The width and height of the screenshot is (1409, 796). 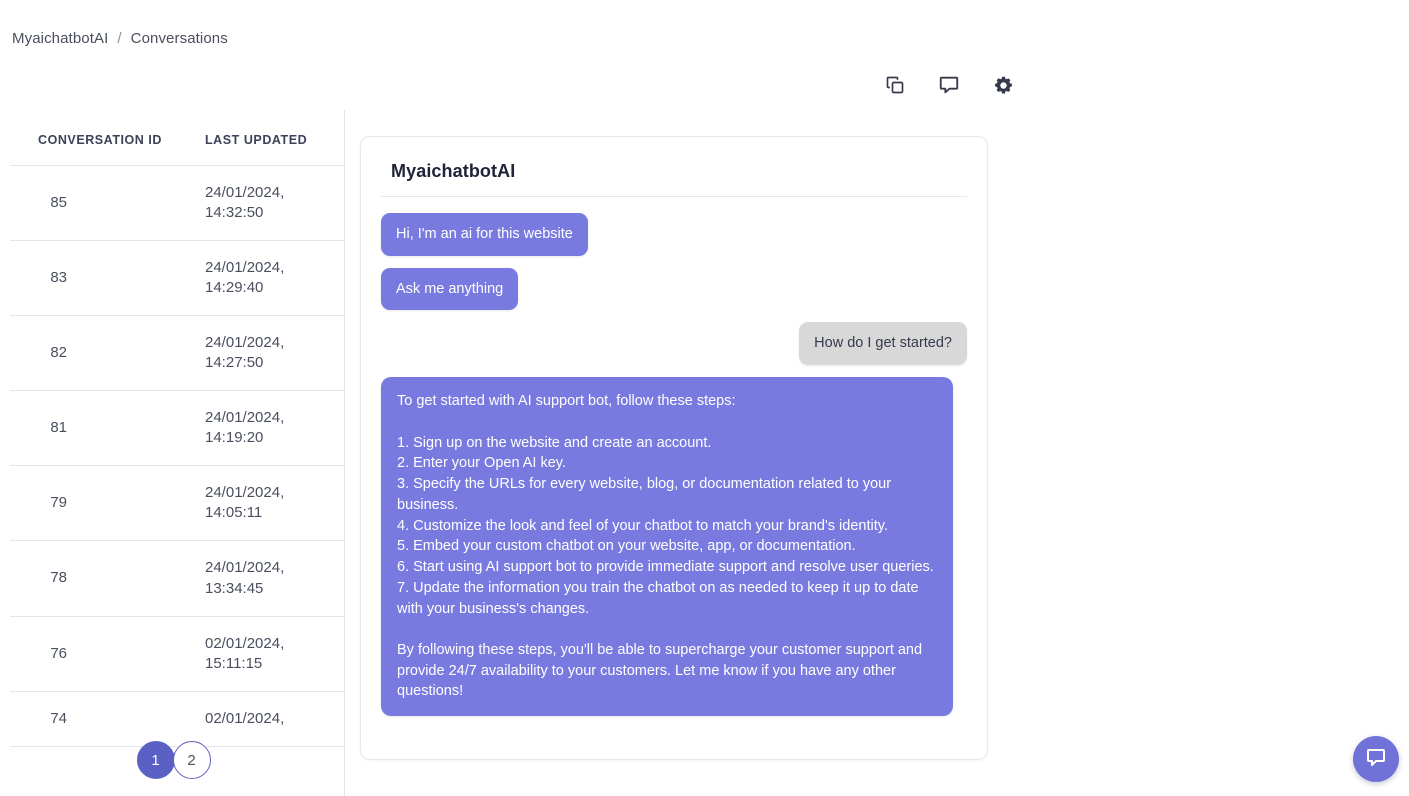 I want to click on chat-widget-icon, so click(x=1376, y=759).